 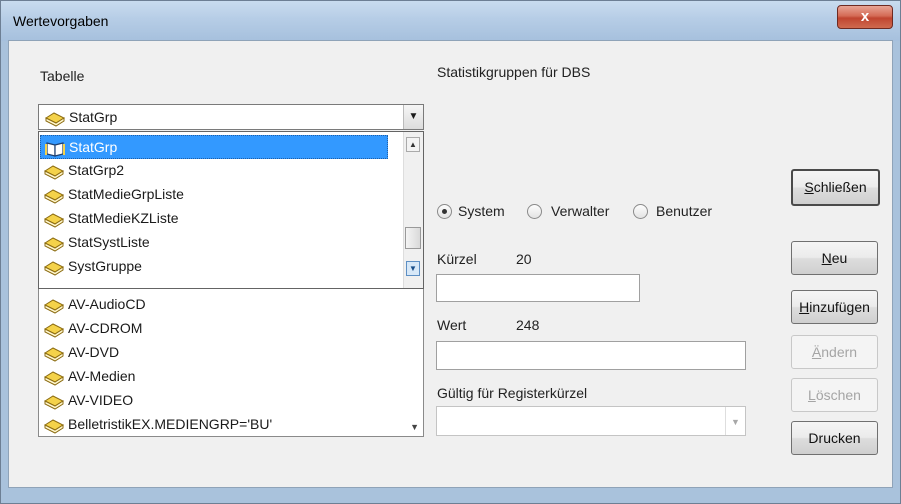 I want to click on radio-verwalter-label: Verwalter, so click(x=580, y=211).